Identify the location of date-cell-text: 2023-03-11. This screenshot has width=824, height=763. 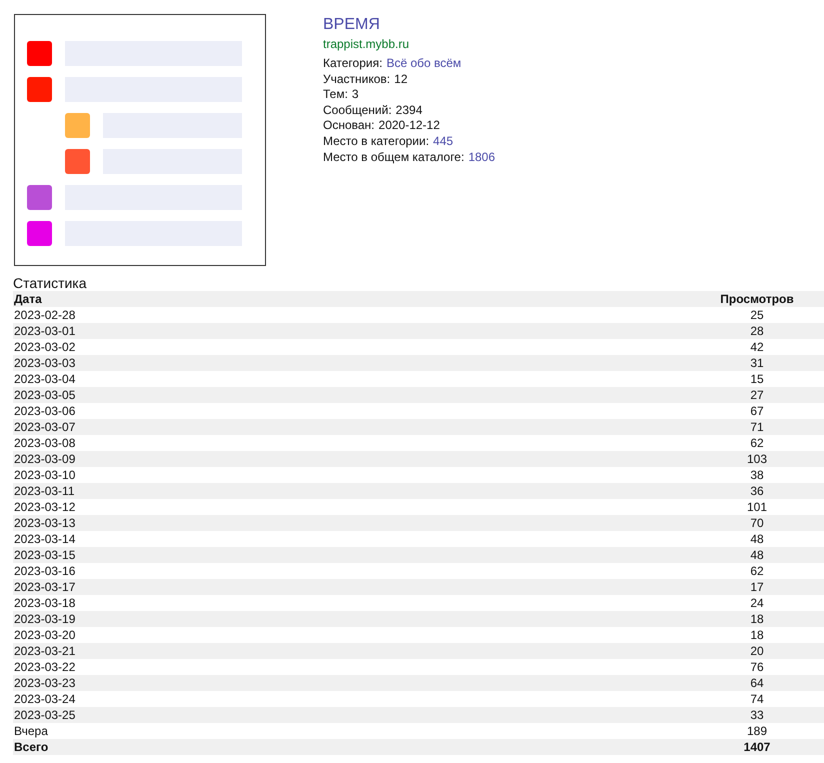
(44, 491).